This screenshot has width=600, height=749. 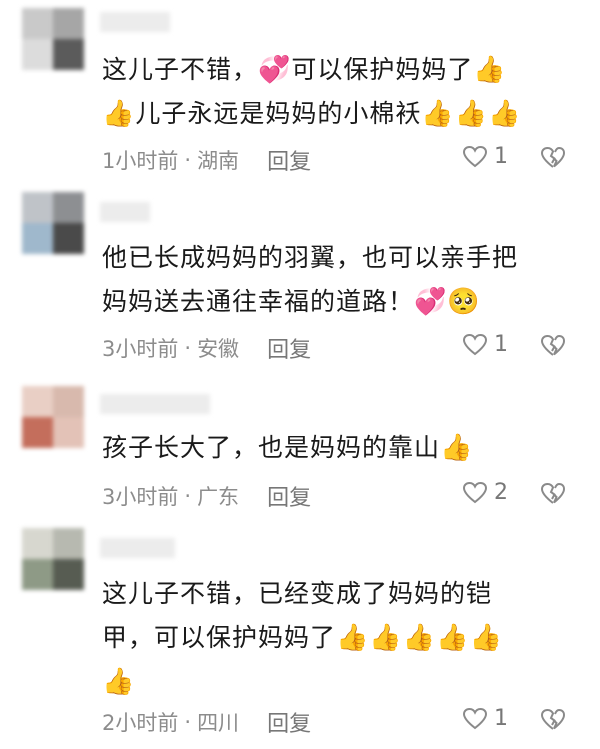 What do you see at coordinates (382, 69) in the screenshot?
I see `comment-text-line: 可以保护妈妈了` at bounding box center [382, 69].